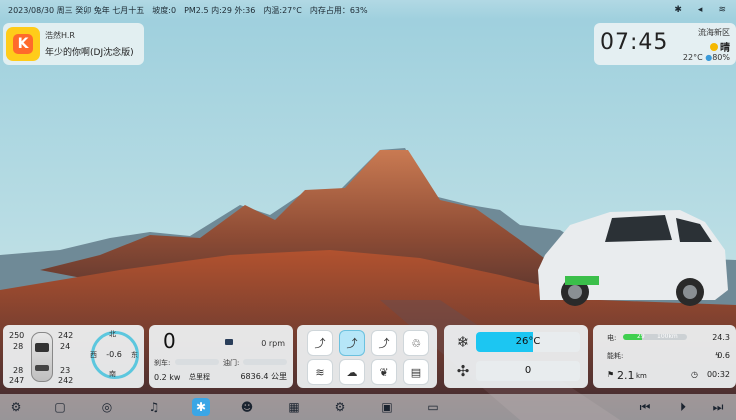 Image resolution: width=736 pixels, height=420 pixels. I want to click on qq-icon: ☻, so click(247, 407).